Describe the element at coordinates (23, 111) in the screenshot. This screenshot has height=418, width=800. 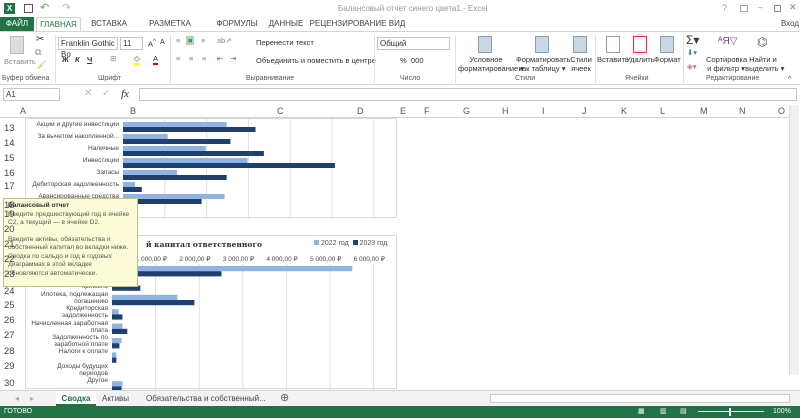
I see `column-header-A: A` at that location.